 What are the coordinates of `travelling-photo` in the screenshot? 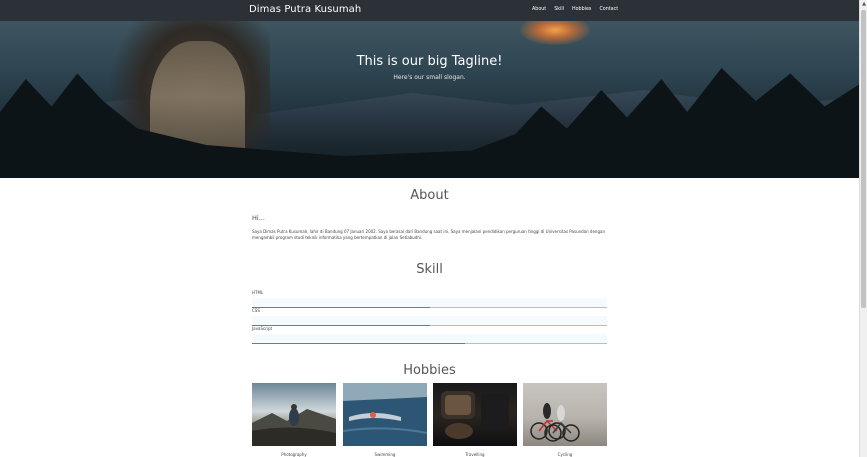 It's located at (475, 414).